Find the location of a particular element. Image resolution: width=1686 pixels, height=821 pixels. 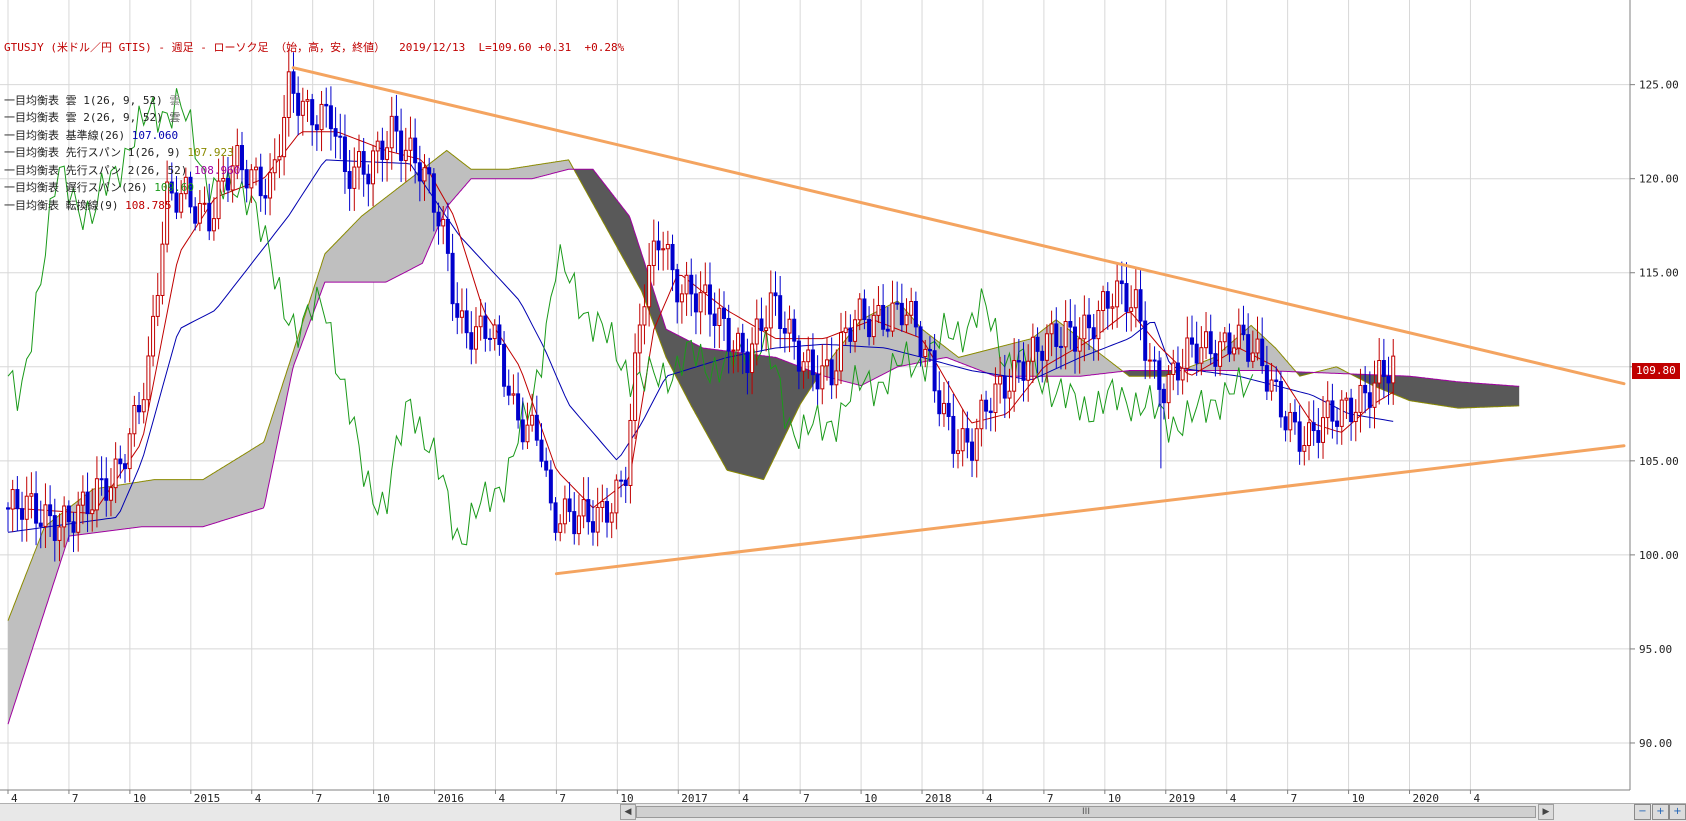

legend-entry-name: 一目均衡表 先行スパン 1(26, 9) is located at coordinates (92, 152).